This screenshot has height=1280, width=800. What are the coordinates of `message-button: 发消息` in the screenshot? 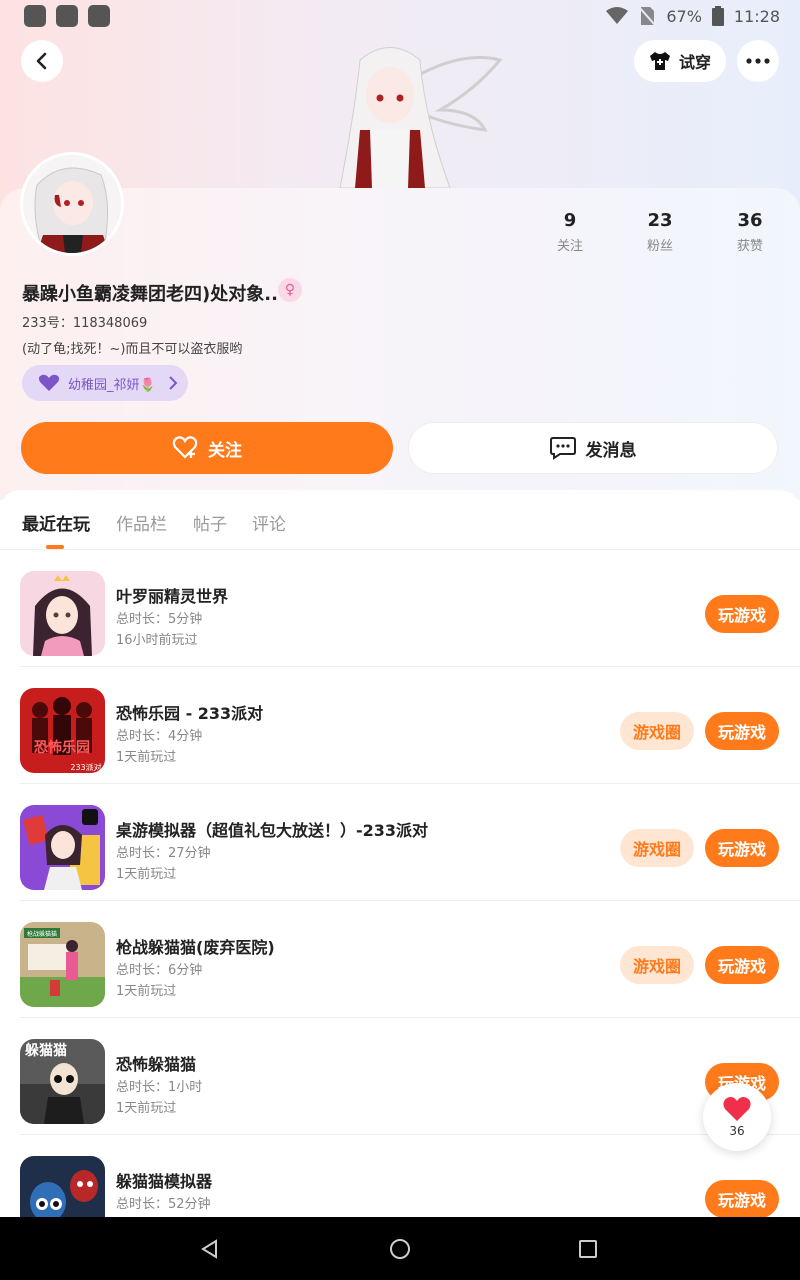 It's located at (593, 448).